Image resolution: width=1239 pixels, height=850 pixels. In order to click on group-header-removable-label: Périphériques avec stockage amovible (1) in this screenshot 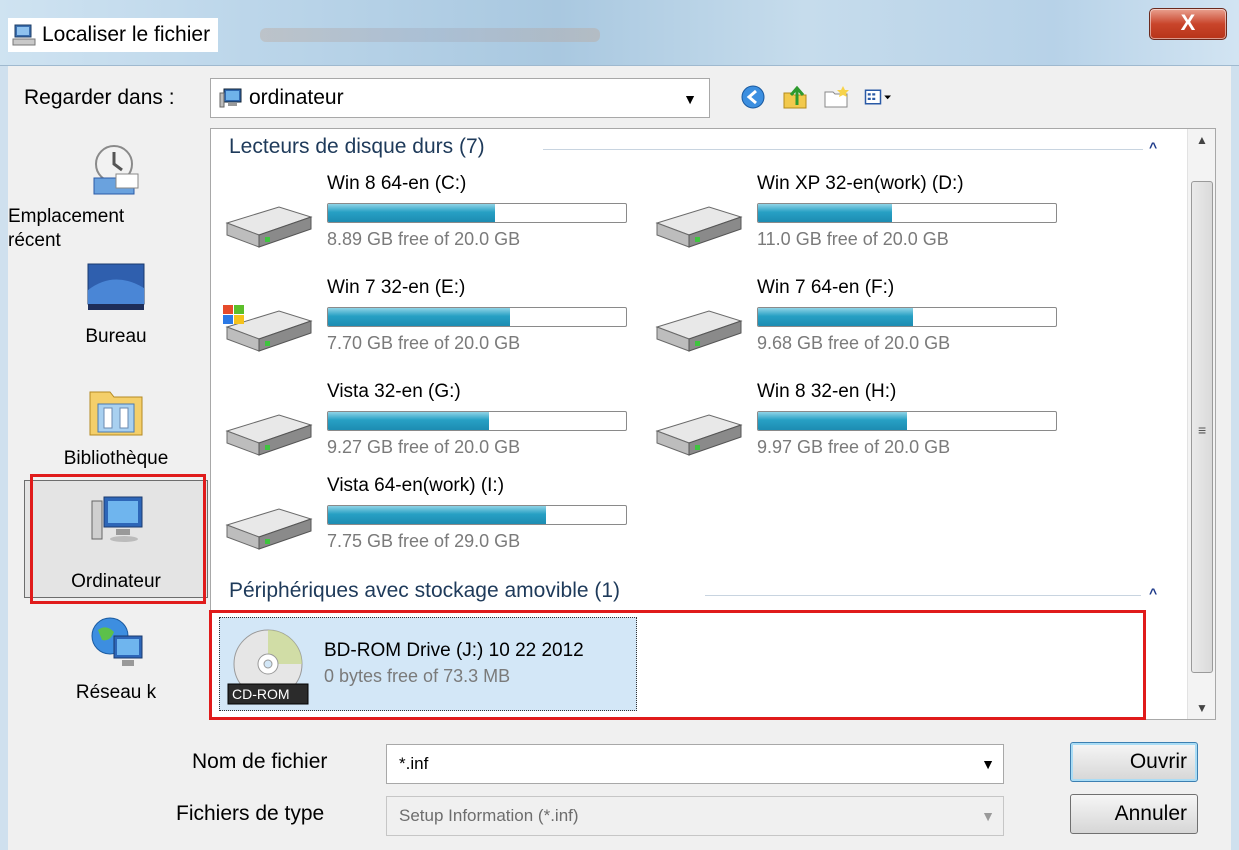, I will do `click(425, 590)`.